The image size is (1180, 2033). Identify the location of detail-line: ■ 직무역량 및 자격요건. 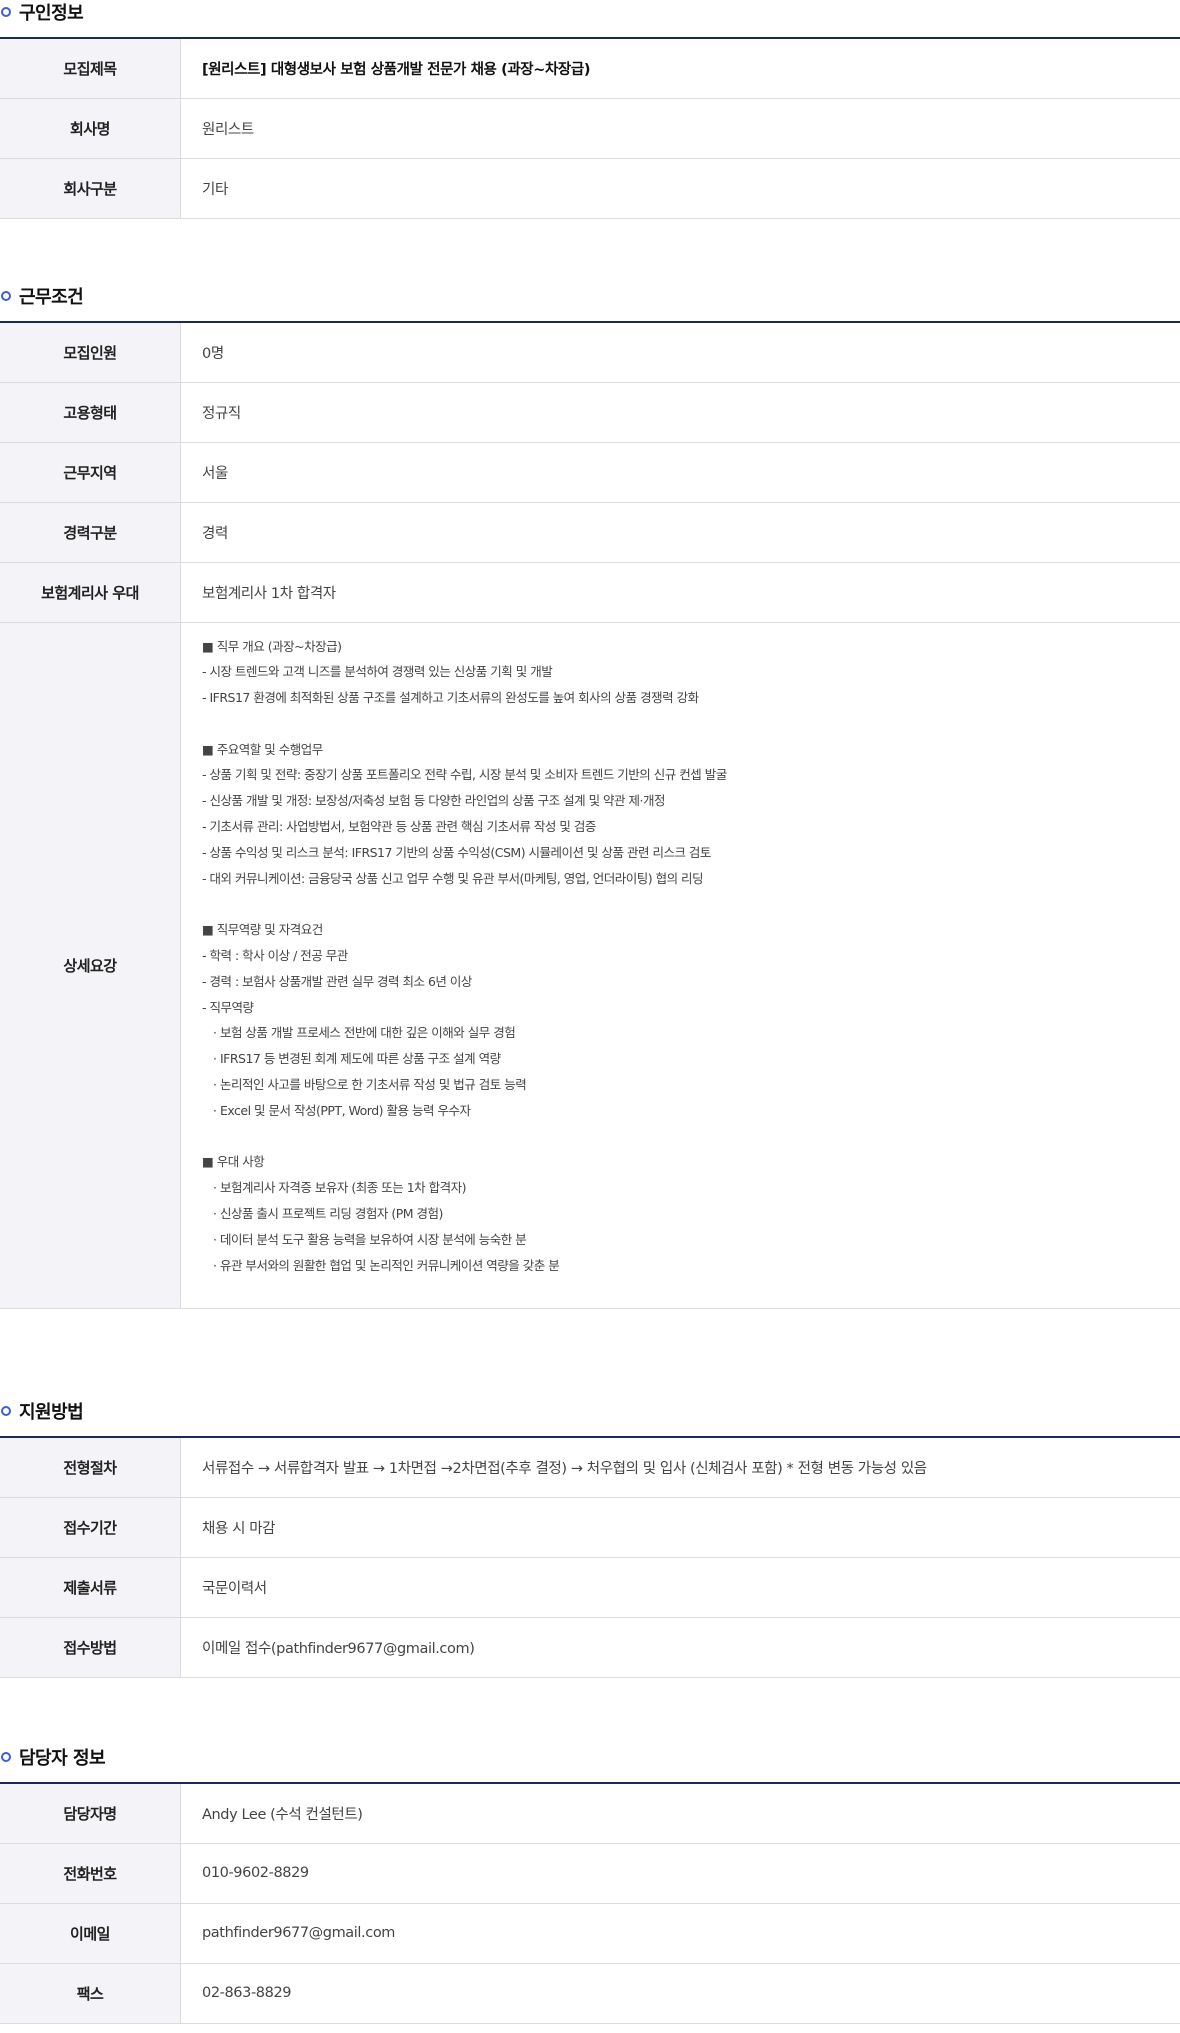
(262, 930).